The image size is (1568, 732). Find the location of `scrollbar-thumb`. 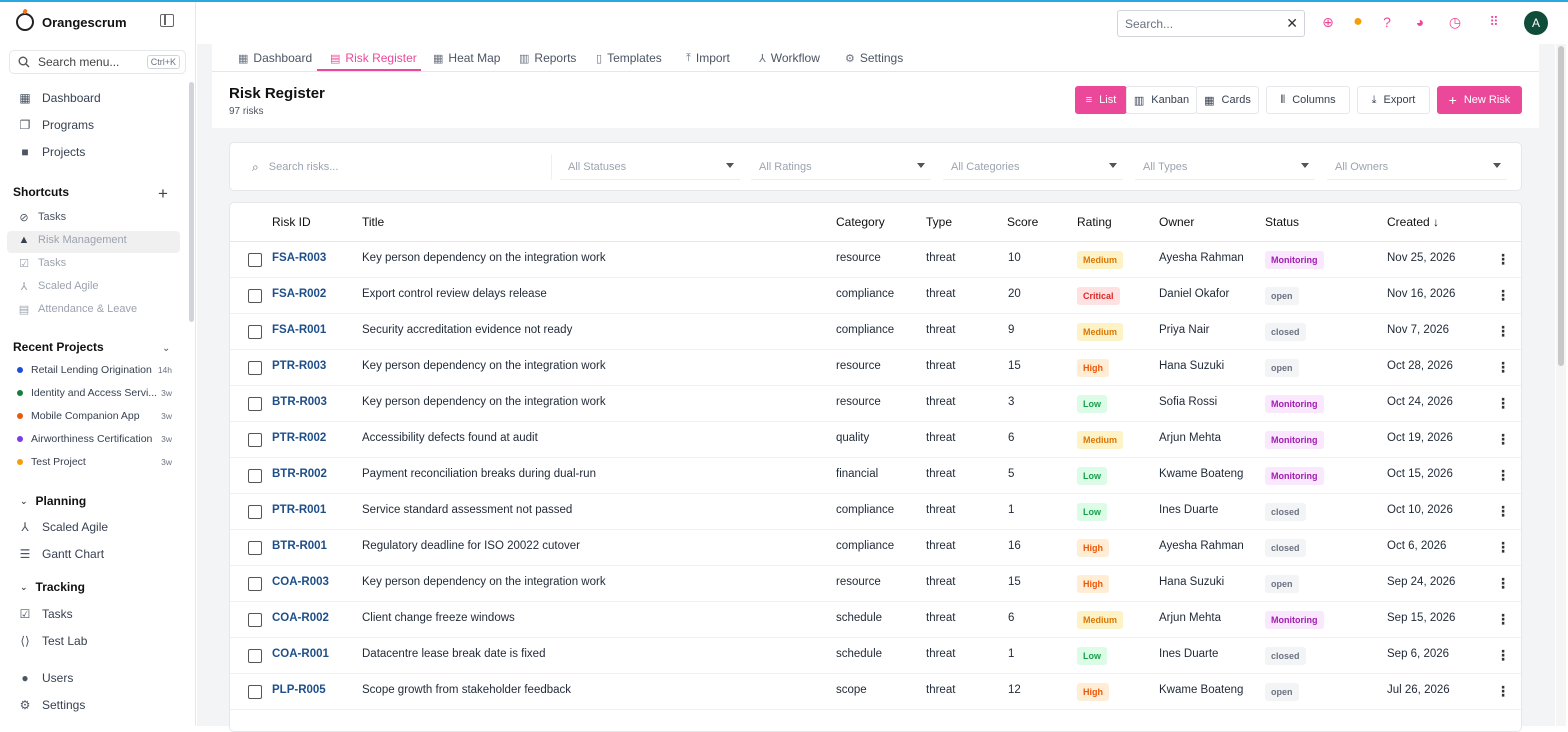

scrollbar-thumb is located at coordinates (1561, 206).